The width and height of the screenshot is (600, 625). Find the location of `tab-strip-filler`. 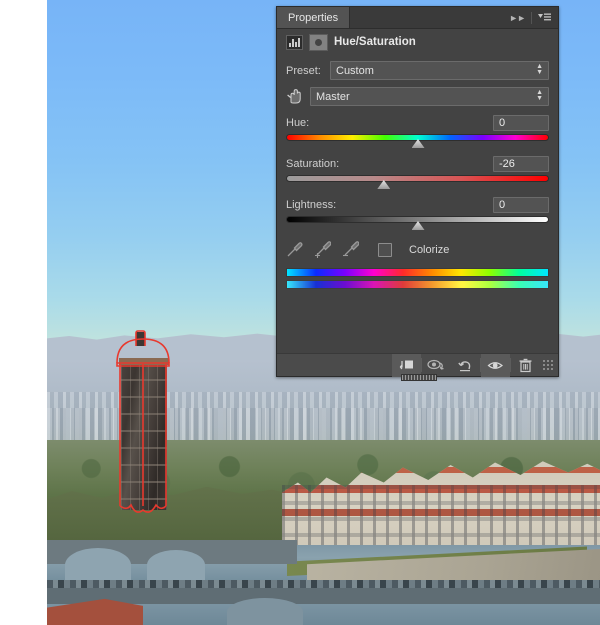

tab-strip-filler is located at coordinates (428, 17).